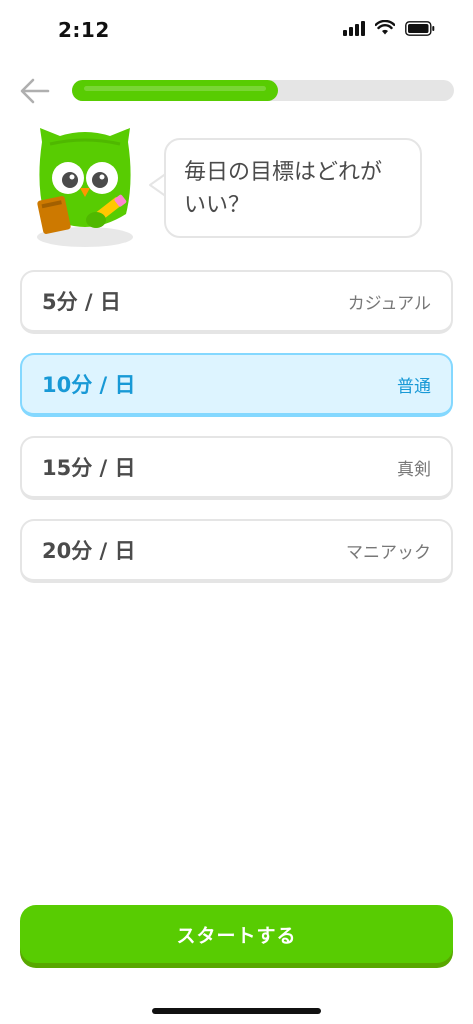  I want to click on battery-icon, so click(420, 28).